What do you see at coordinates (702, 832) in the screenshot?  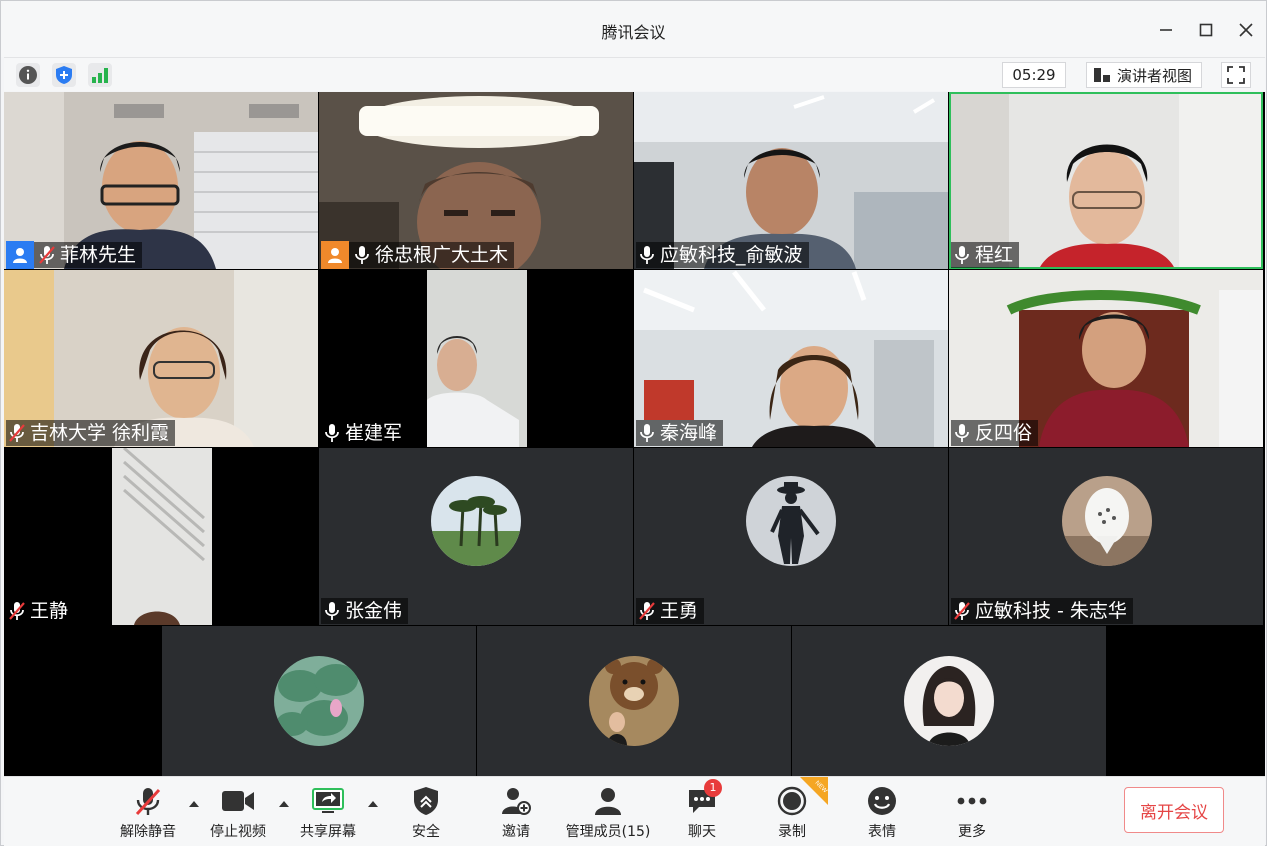 I see `chat-label: 聊天` at bounding box center [702, 832].